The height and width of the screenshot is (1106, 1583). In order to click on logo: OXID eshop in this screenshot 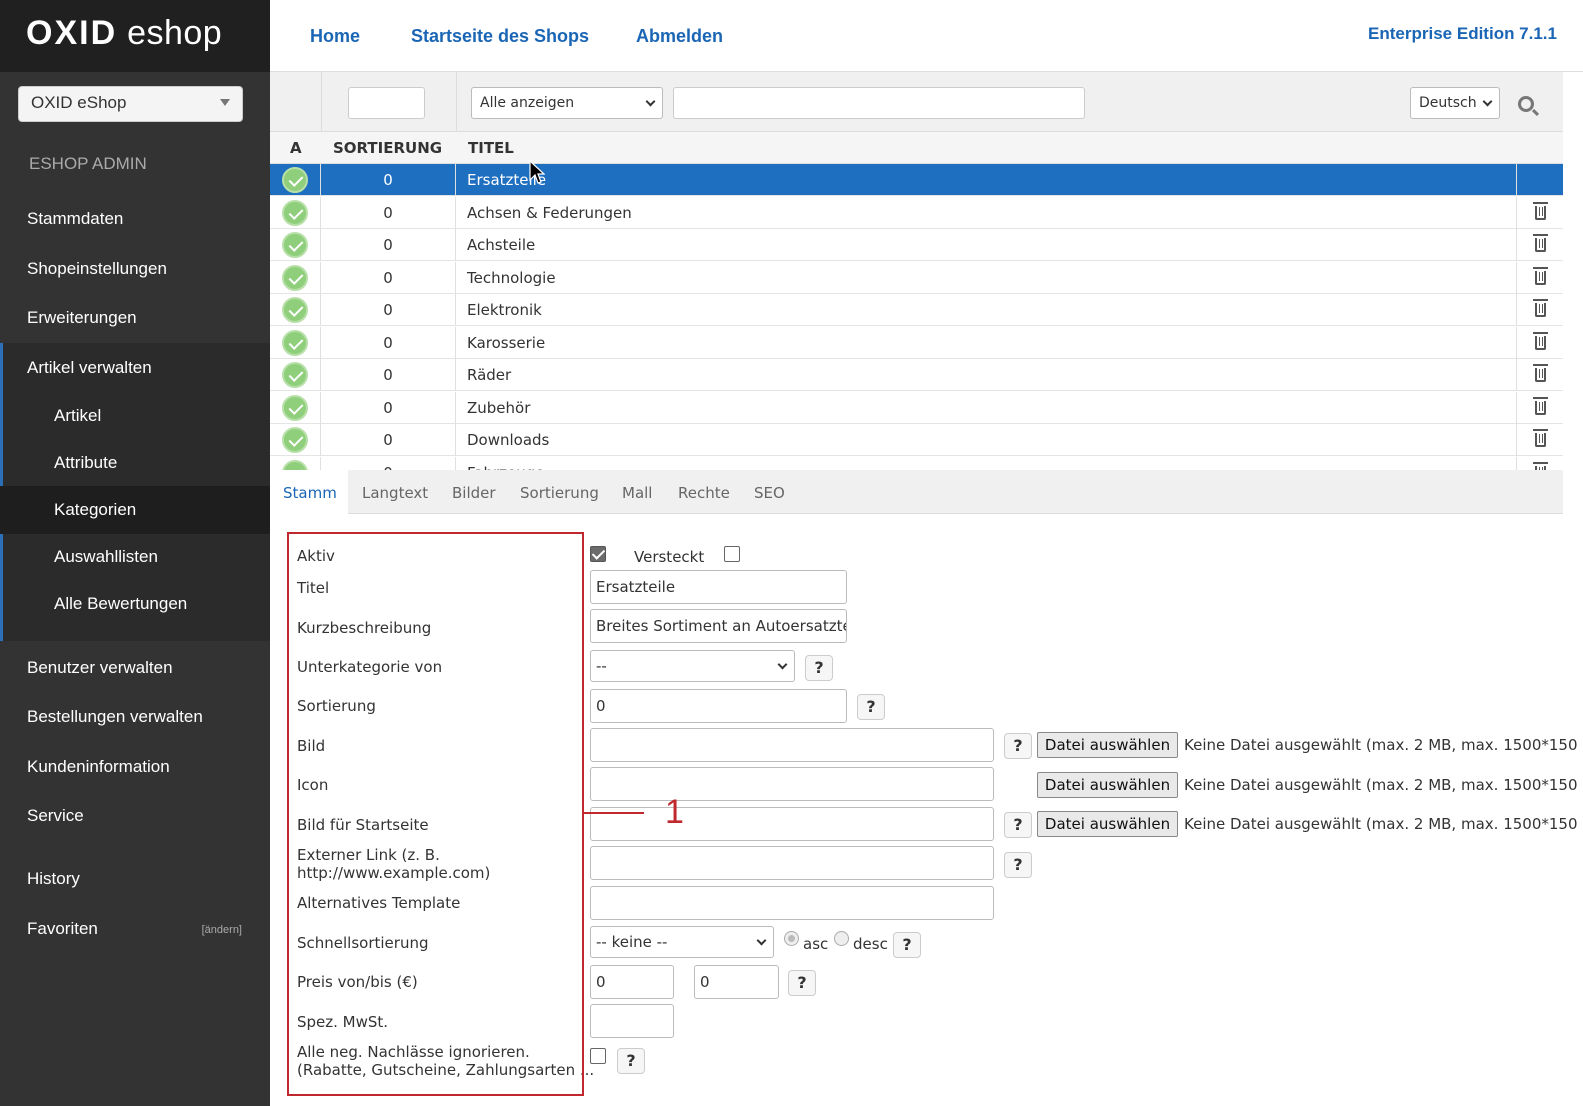, I will do `click(135, 36)`.